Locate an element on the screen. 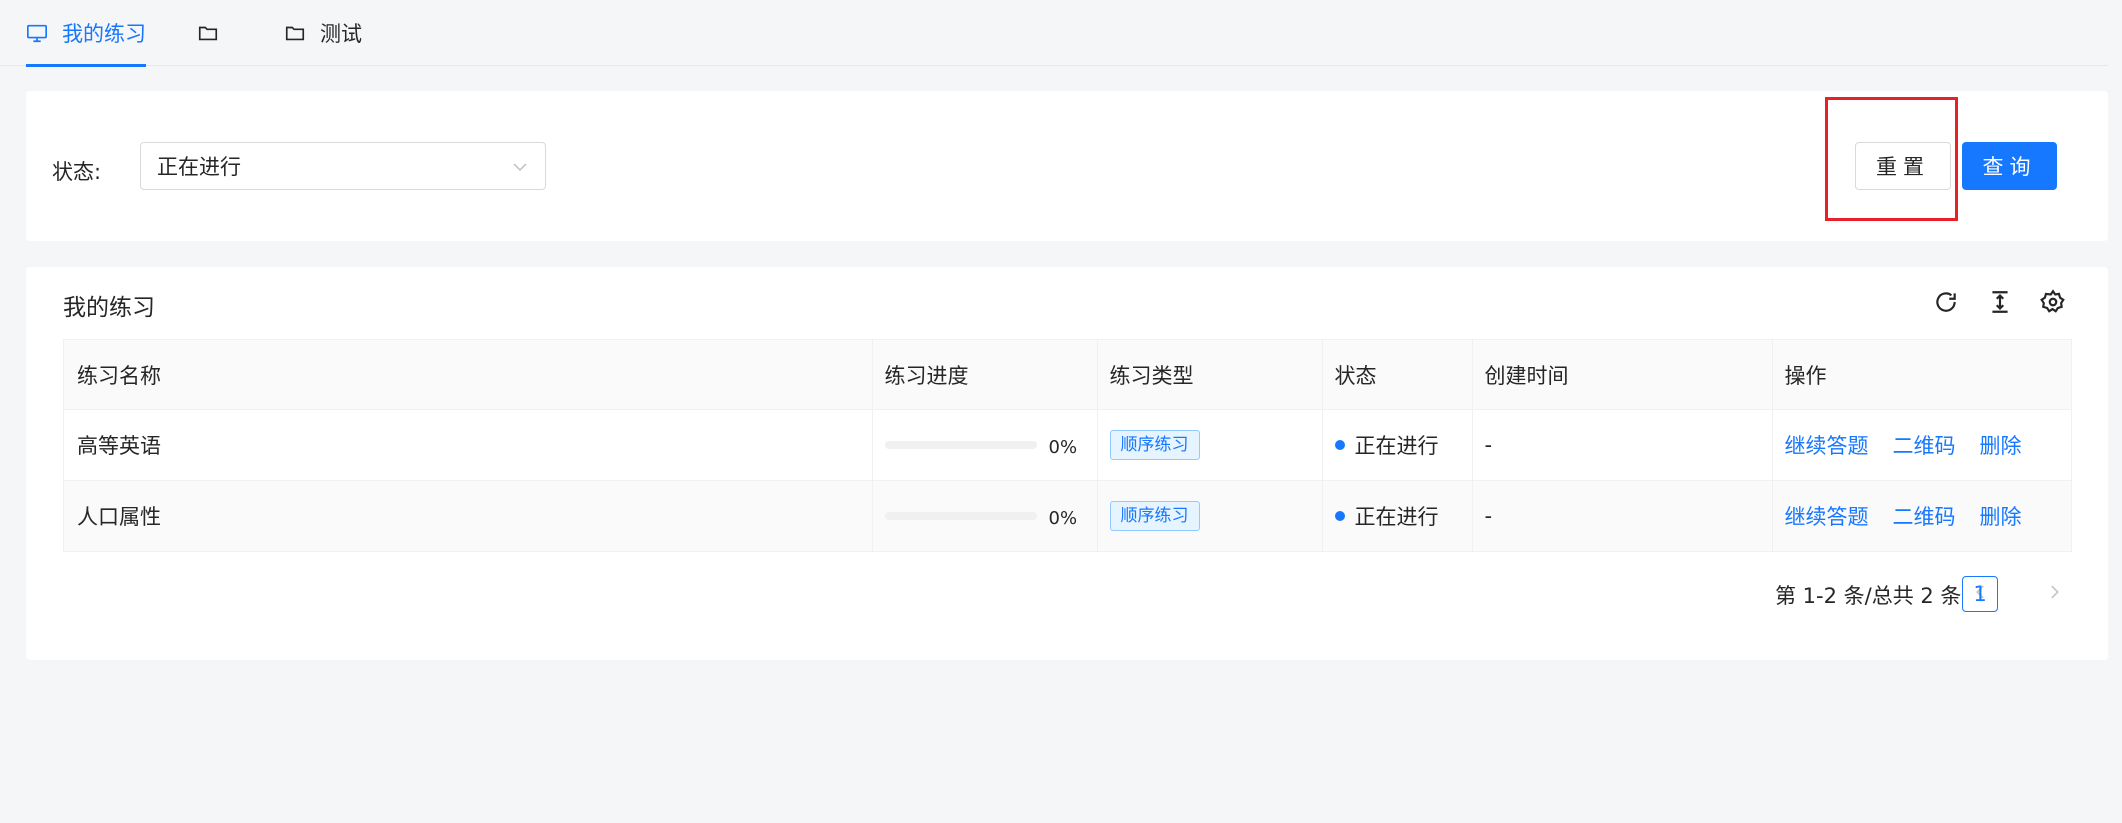  tab-bar: 我的练习 测试 is located at coordinates (1054, 33).